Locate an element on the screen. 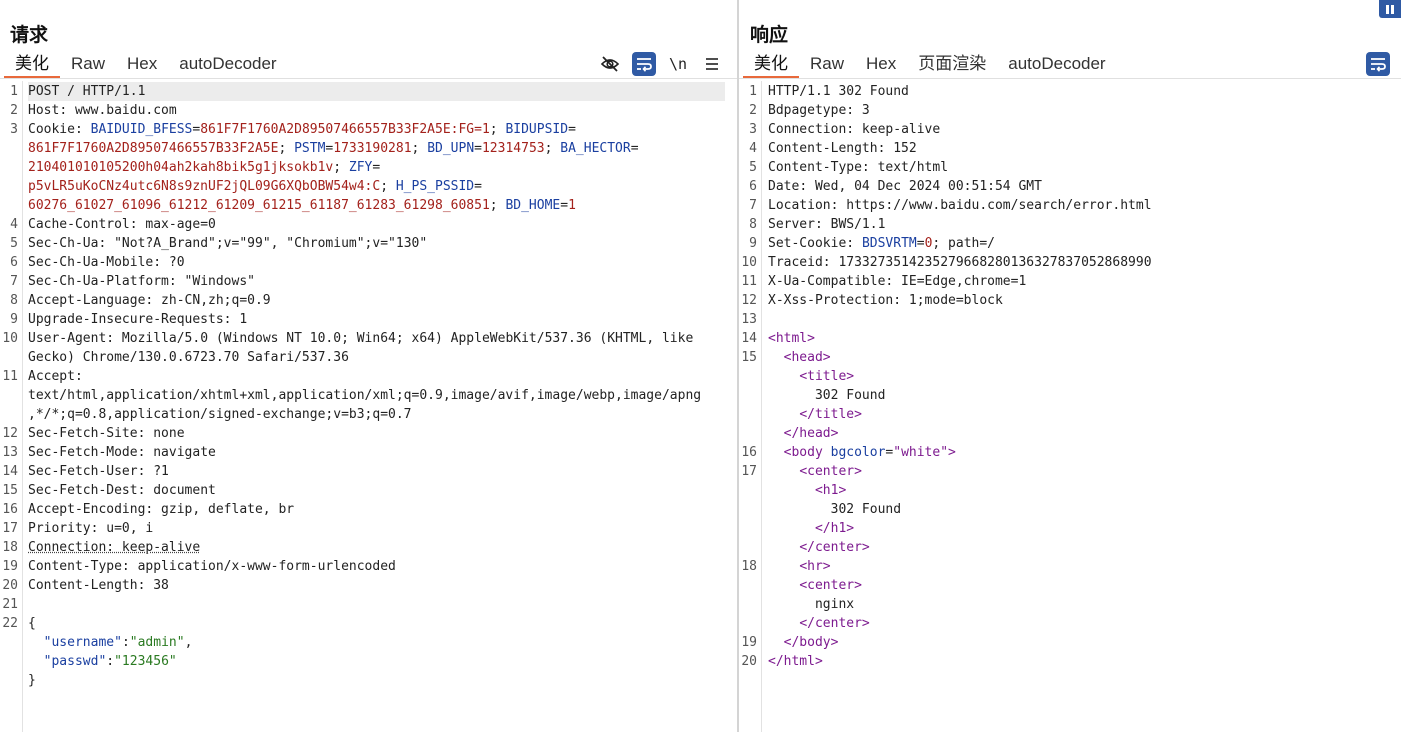 Image resolution: width=1401 pixels, height=732 pixels. response-tab-raw: Raw is located at coordinates (827, 64).